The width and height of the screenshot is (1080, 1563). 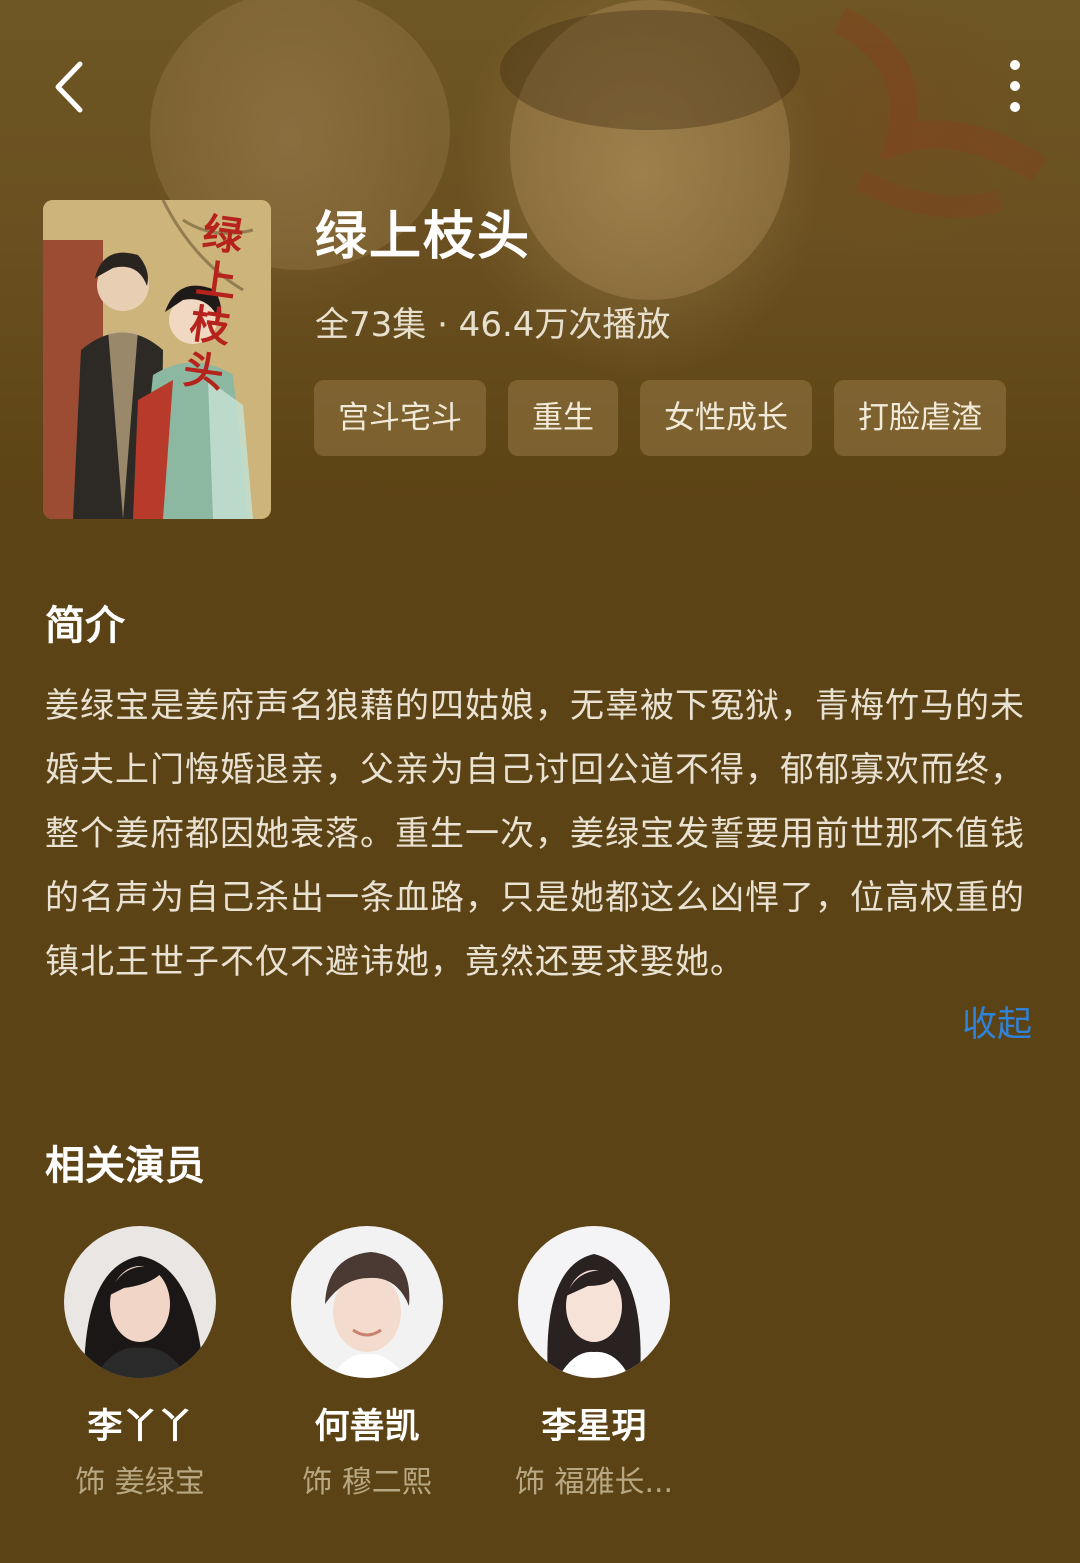 What do you see at coordinates (85, 626) in the screenshot?
I see `synopsis-heading: 简介` at bounding box center [85, 626].